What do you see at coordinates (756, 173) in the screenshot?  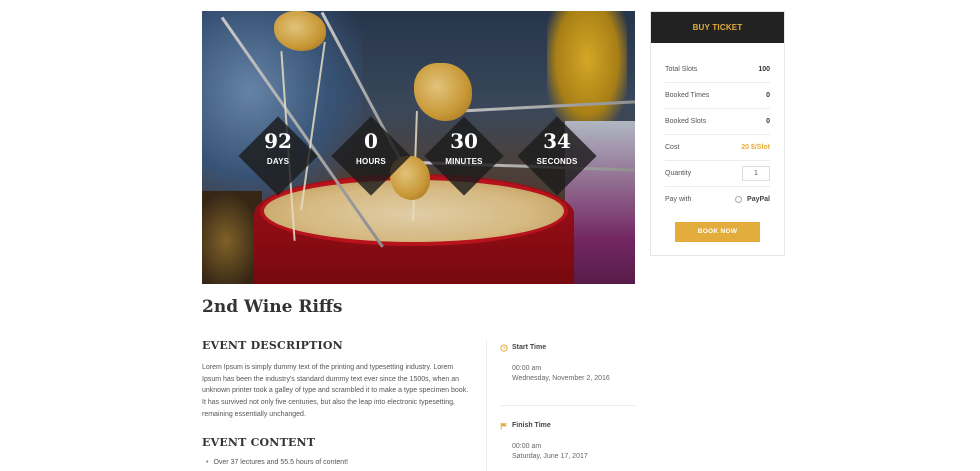 I see `quantity-input: 1` at bounding box center [756, 173].